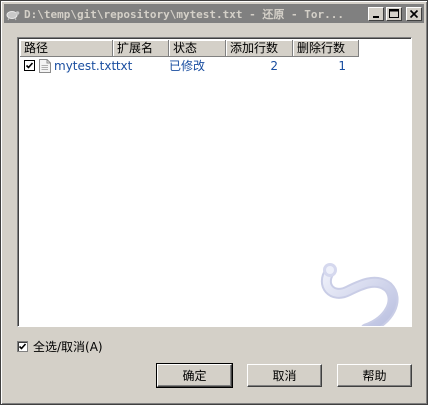 This screenshot has width=428, height=405. I want to click on help-button: 帮助, so click(374, 375).